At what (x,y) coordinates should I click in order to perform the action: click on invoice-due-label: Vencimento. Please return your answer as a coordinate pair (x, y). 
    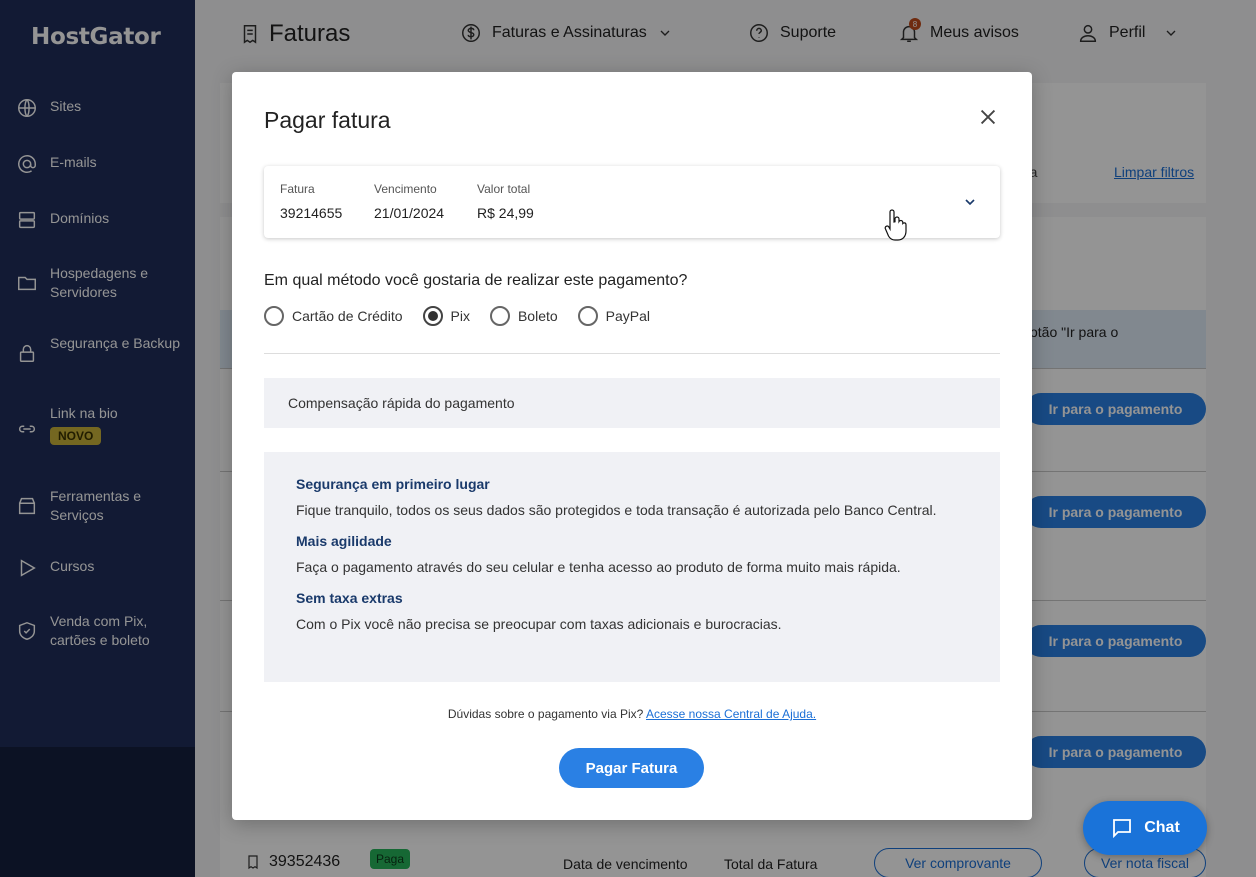
    Looking at the image, I should click on (405, 189).